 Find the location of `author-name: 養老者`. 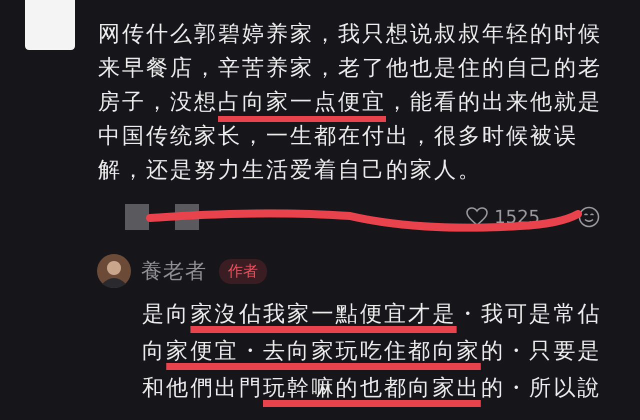

author-name: 養老者 is located at coordinates (174, 271).